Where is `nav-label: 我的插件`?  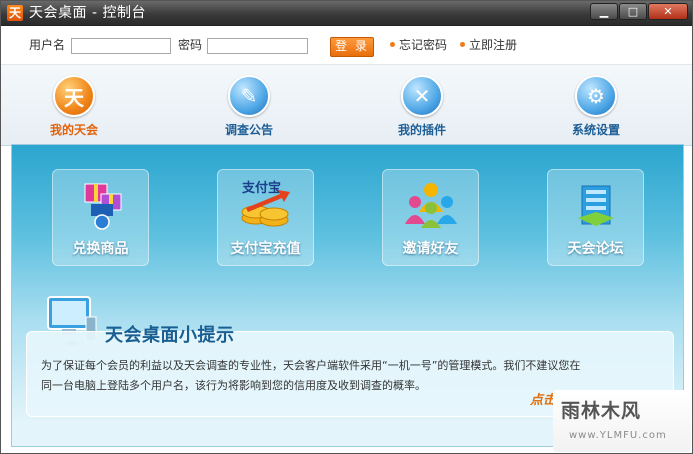
nav-label: 我的插件 is located at coordinates (421, 130).